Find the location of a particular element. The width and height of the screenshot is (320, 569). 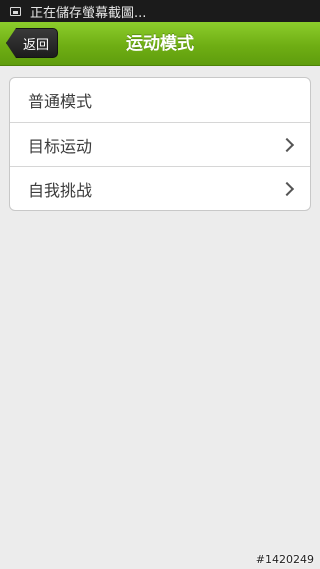

menu-item-label: 目标运动 is located at coordinates (60, 146).